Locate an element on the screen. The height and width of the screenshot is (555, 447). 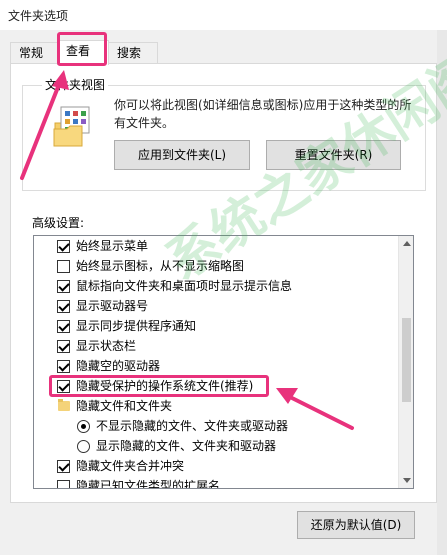
list-item: 始终显示图标，从不显示缩略图 is located at coordinates (216, 266).